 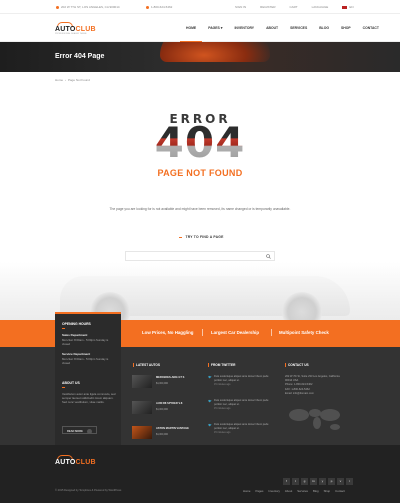 What do you see at coordinates (168, 332) in the screenshot?
I see `feature-1: Low Prices, No Haggling` at bounding box center [168, 332].